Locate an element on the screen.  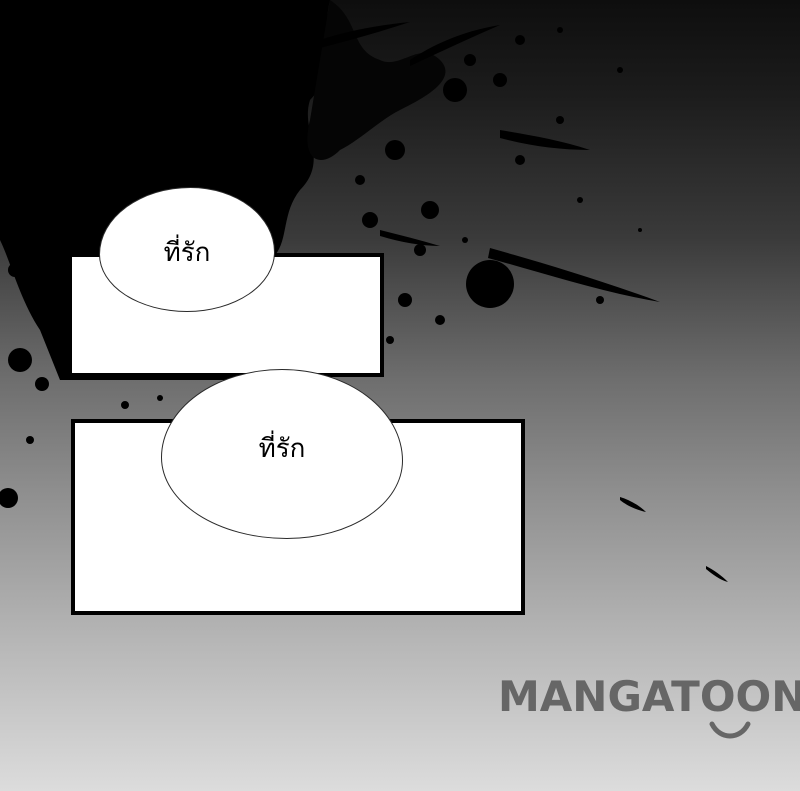
mangatoon-watermark: MANGATOON is located at coordinates (649, 709).